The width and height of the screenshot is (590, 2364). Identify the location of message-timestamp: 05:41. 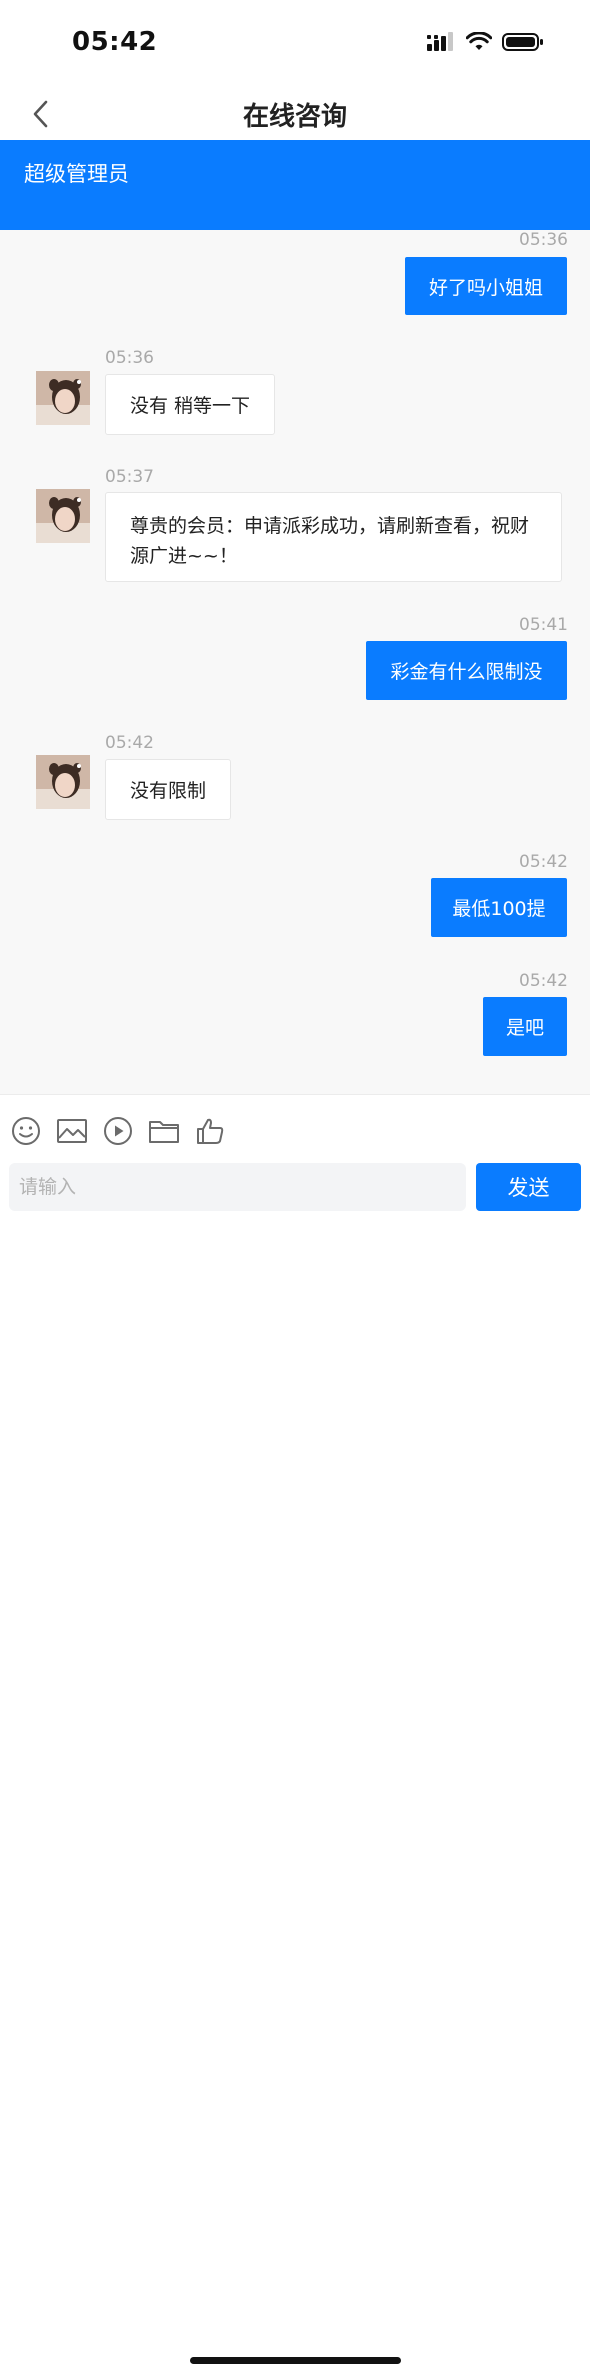
(543, 625).